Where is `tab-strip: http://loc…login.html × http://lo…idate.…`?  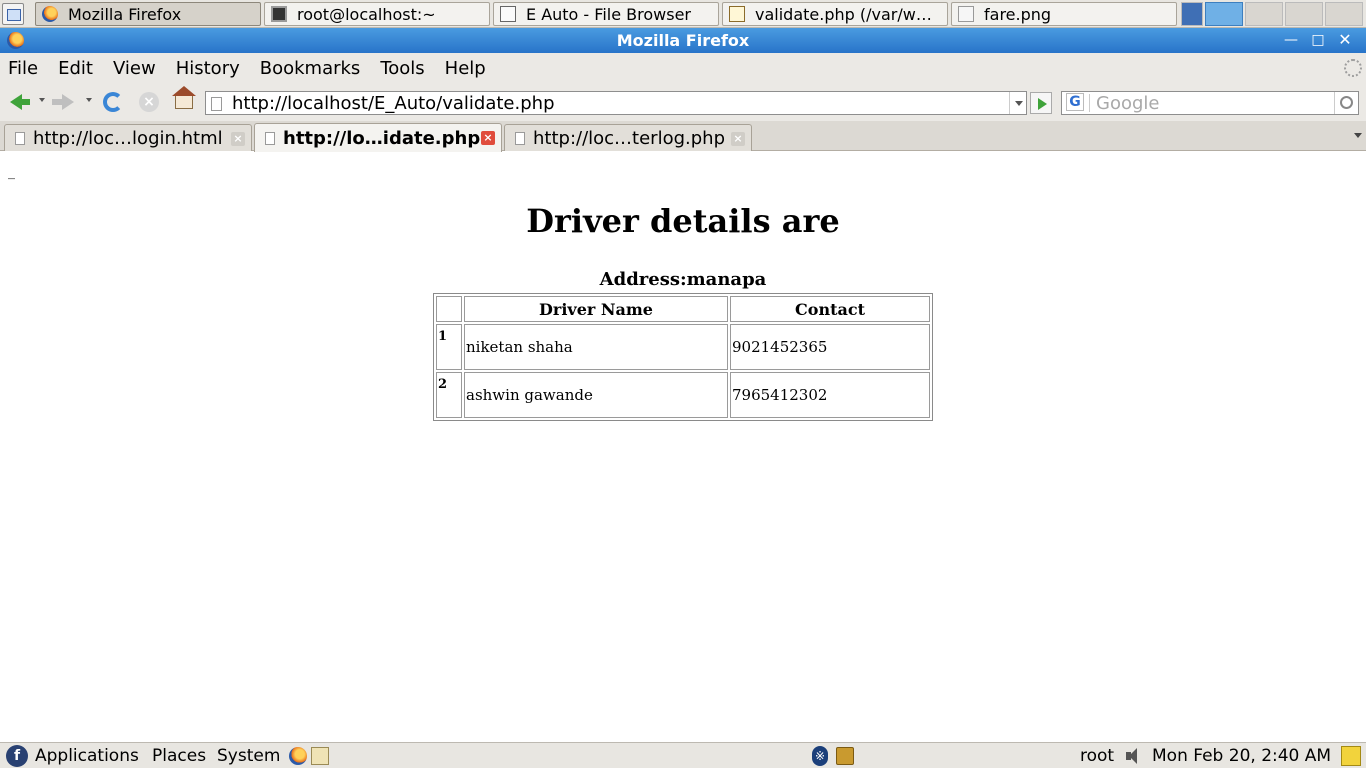
tab-strip: http://loc…login.html × http://lo…idate.… is located at coordinates (683, 136).